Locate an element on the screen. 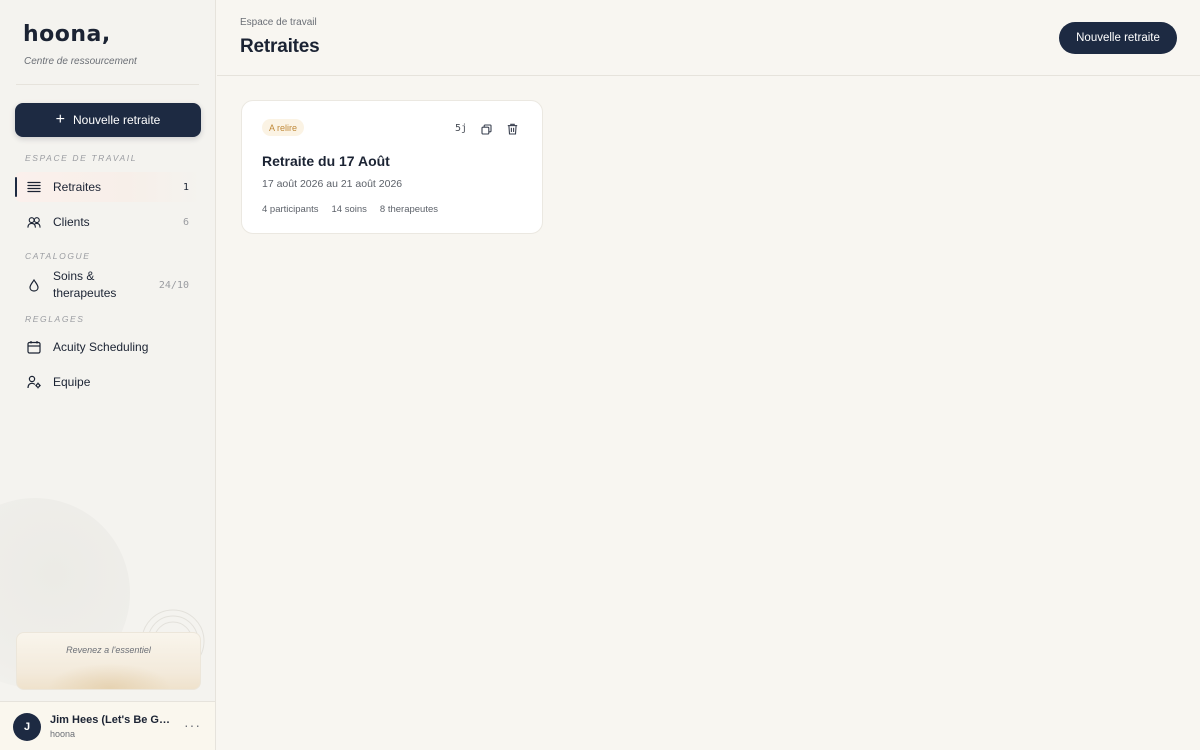 Image resolution: width=1200 pixels, height=750 pixels. section-label-workspace: Espace de travail is located at coordinates (81, 158).